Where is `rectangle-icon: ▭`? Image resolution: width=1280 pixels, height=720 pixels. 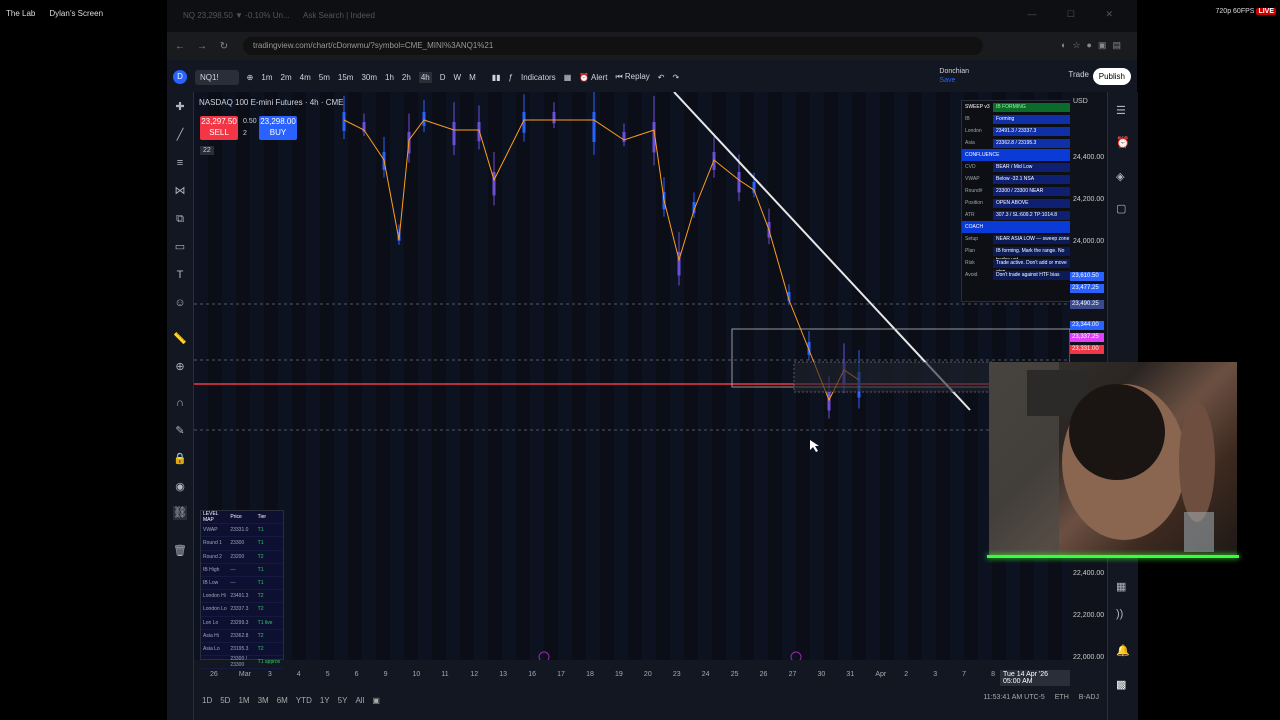 rectangle-icon: ▭ is located at coordinates (180, 247).